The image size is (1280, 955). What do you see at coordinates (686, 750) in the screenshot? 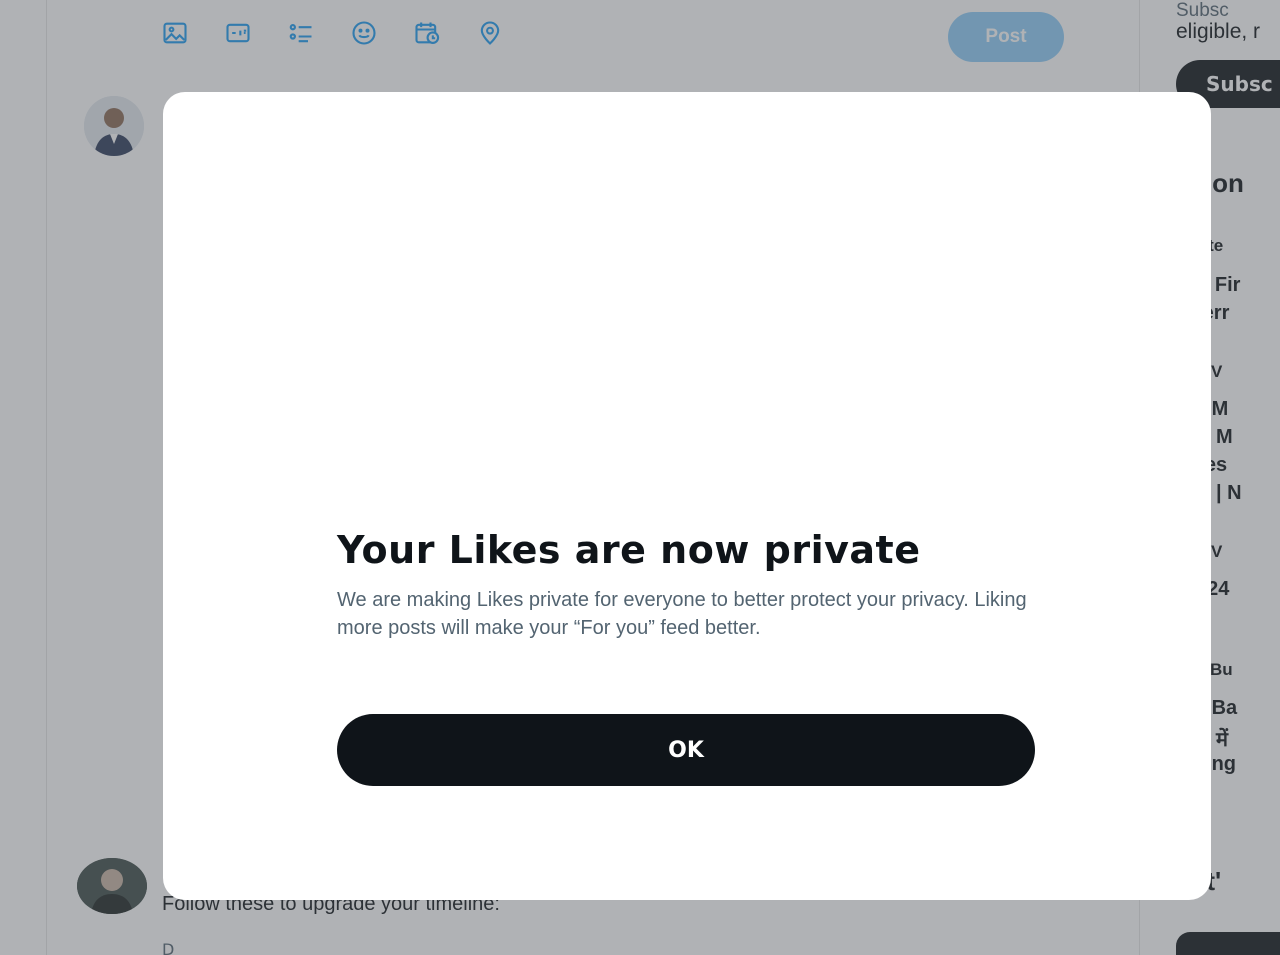
I see `ok-button: OK` at bounding box center [686, 750].